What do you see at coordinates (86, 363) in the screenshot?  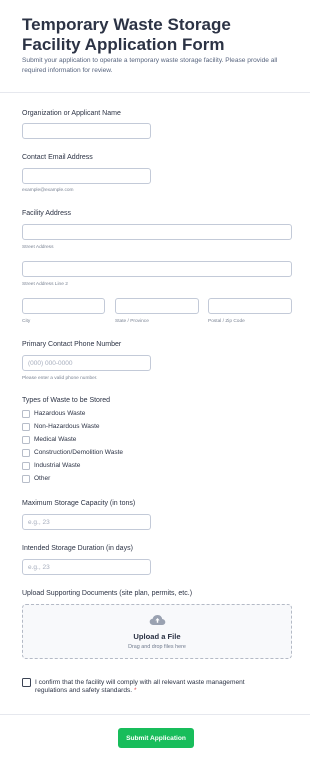 I see `phone-input` at bounding box center [86, 363].